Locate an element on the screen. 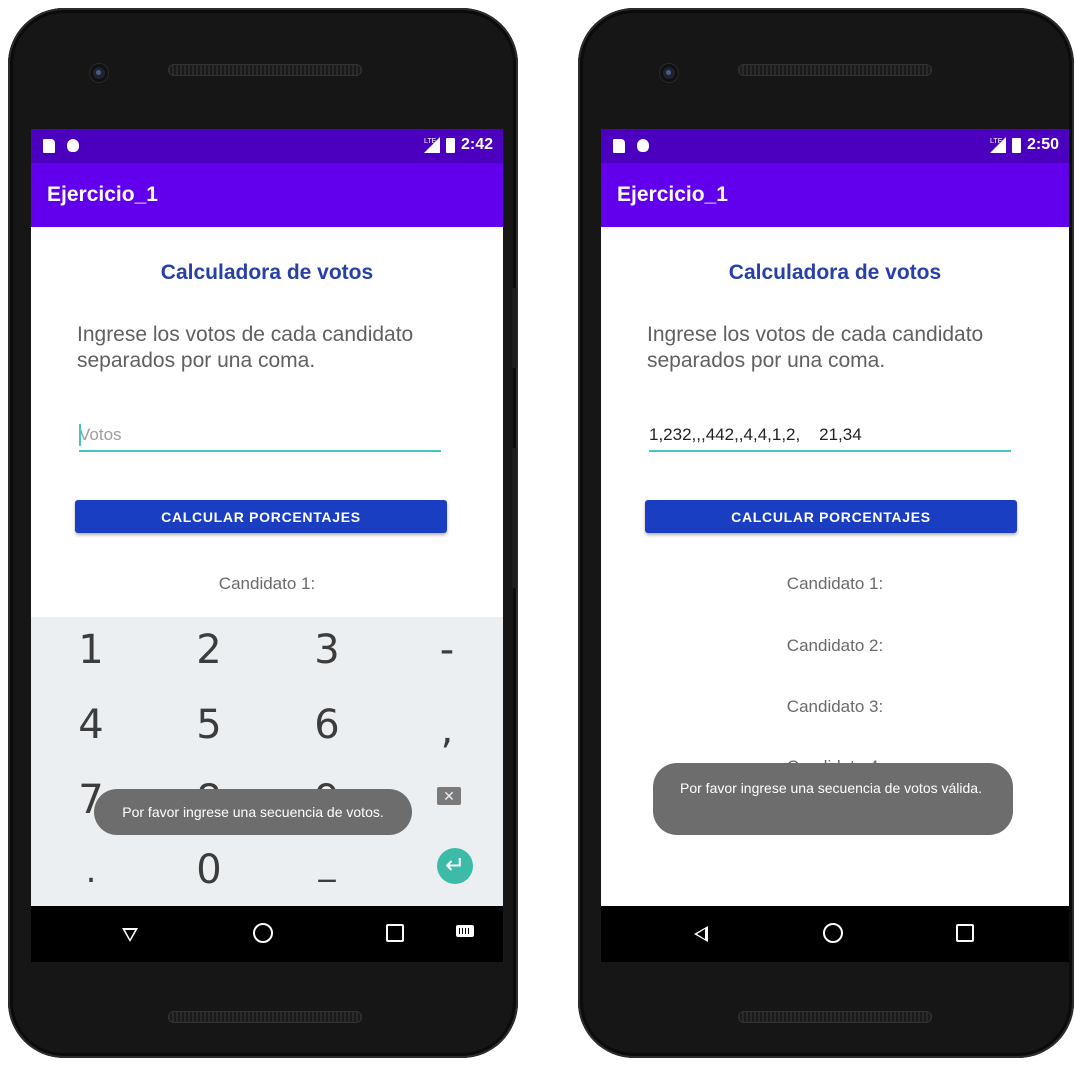  key-minus: - is located at coordinates (447, 650).